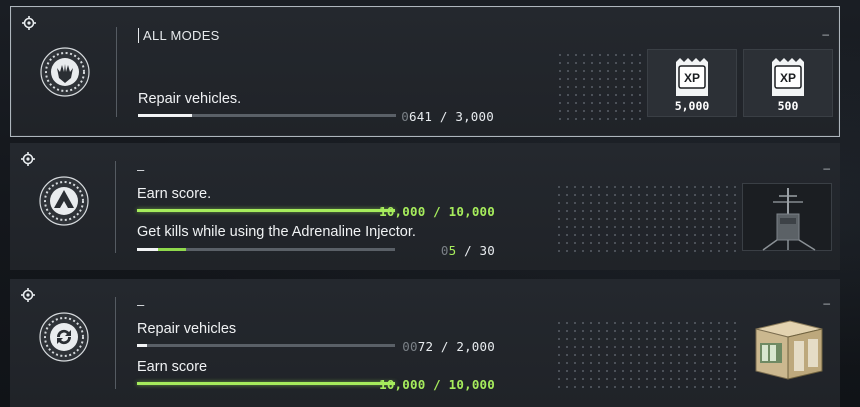 This screenshot has height=407, width=860. I want to click on count-current: 72, so click(425, 346).